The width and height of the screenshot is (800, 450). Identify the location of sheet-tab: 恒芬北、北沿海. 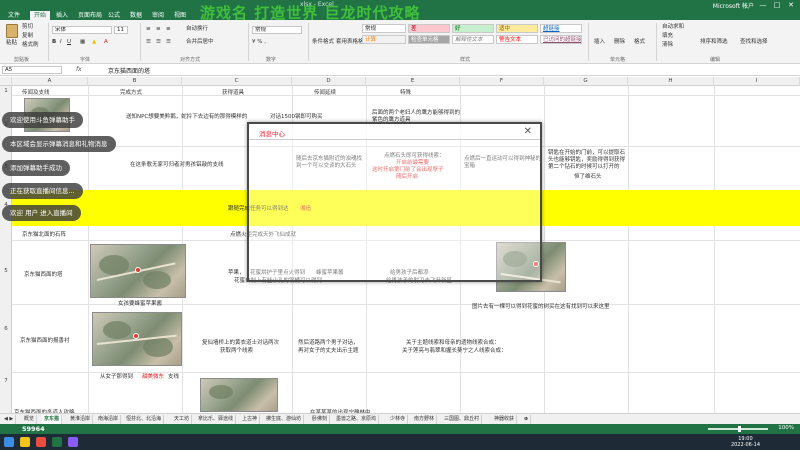
(144, 419).